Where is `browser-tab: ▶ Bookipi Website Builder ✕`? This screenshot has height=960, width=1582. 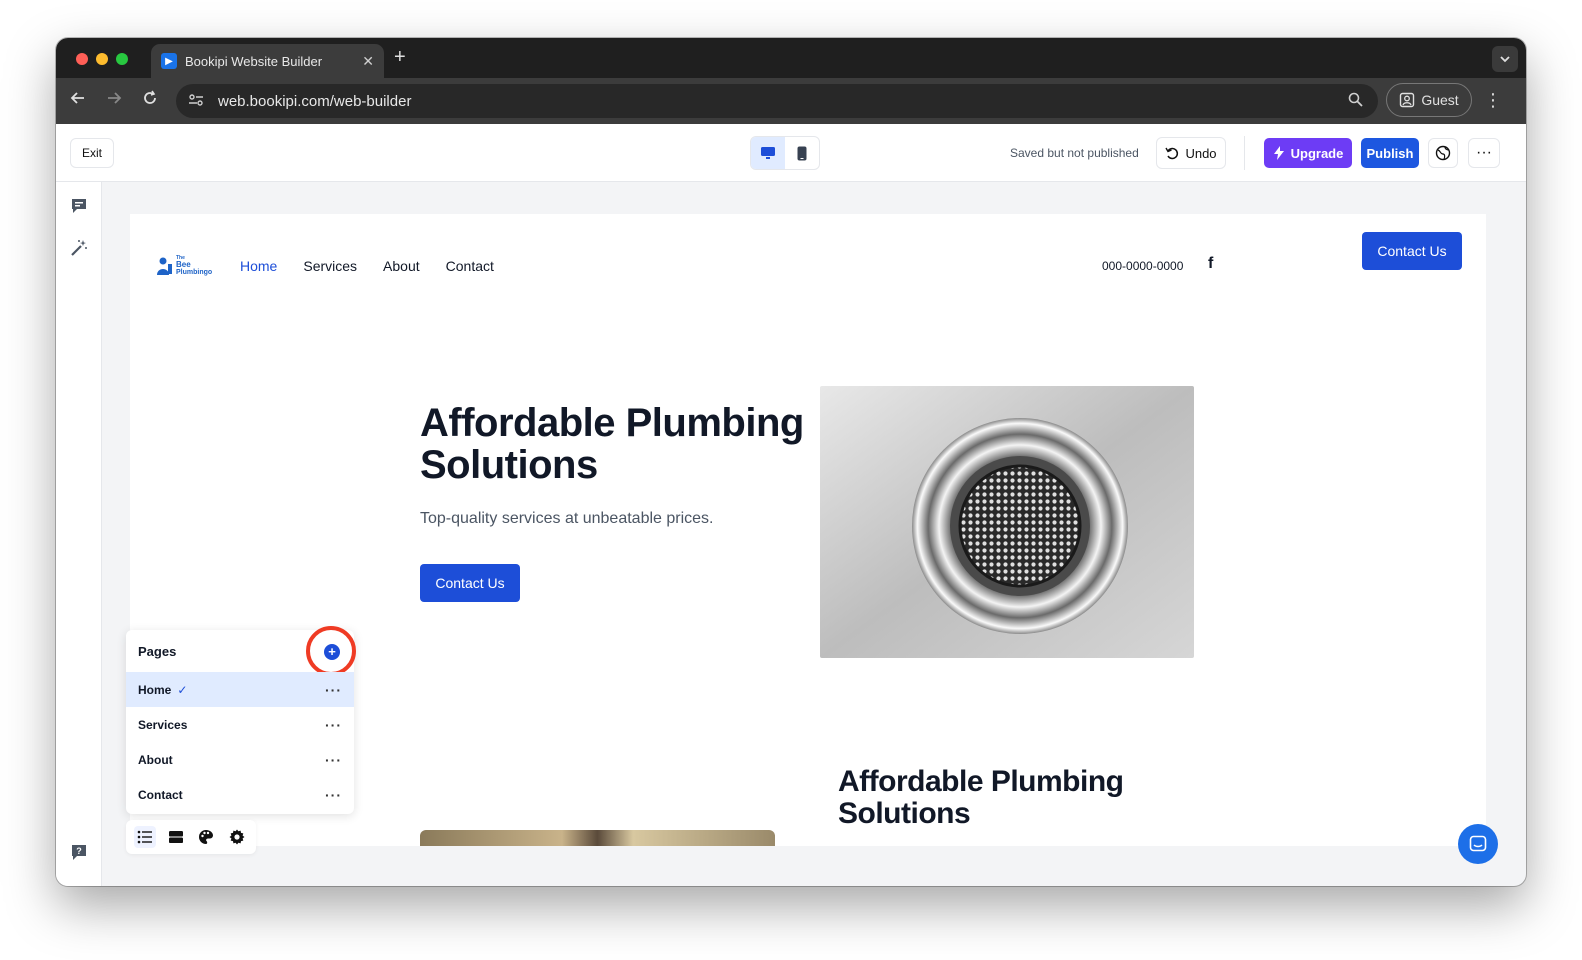
browser-tab: ▶ Bookipi Website Builder ✕ is located at coordinates (267, 61).